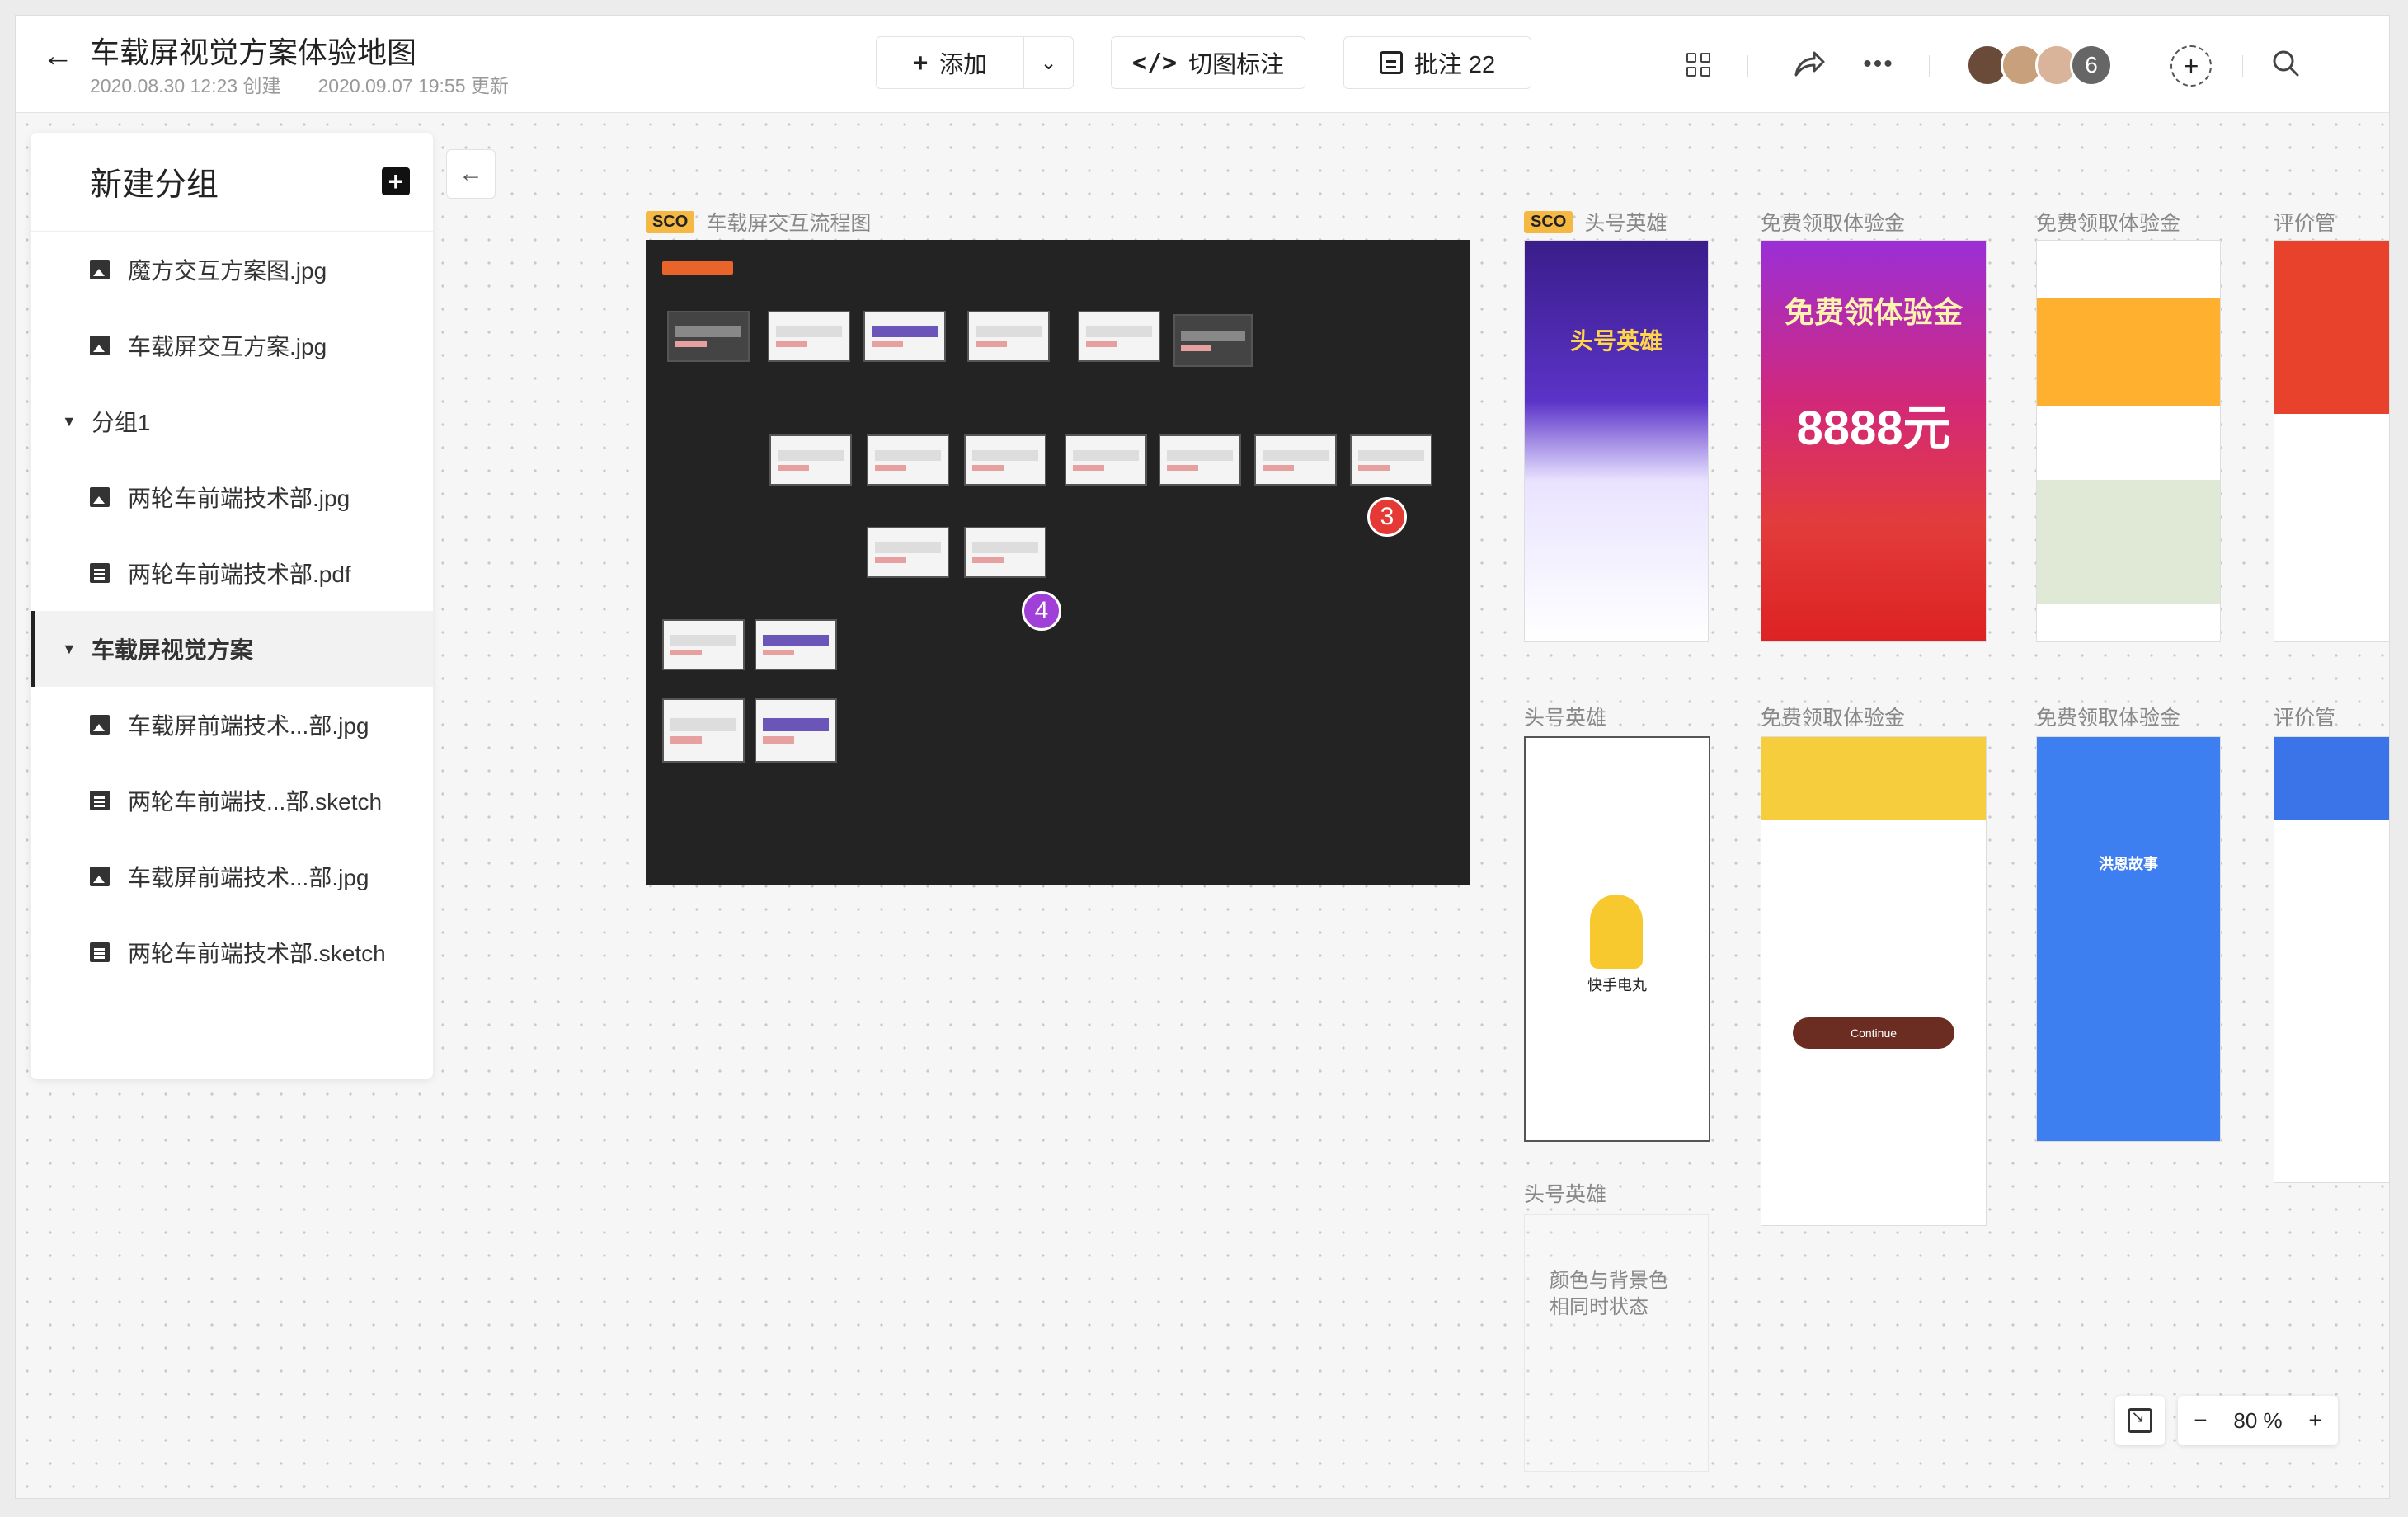  What do you see at coordinates (1566, 1194) in the screenshot?
I see `board-title: 头号英雄` at bounding box center [1566, 1194].